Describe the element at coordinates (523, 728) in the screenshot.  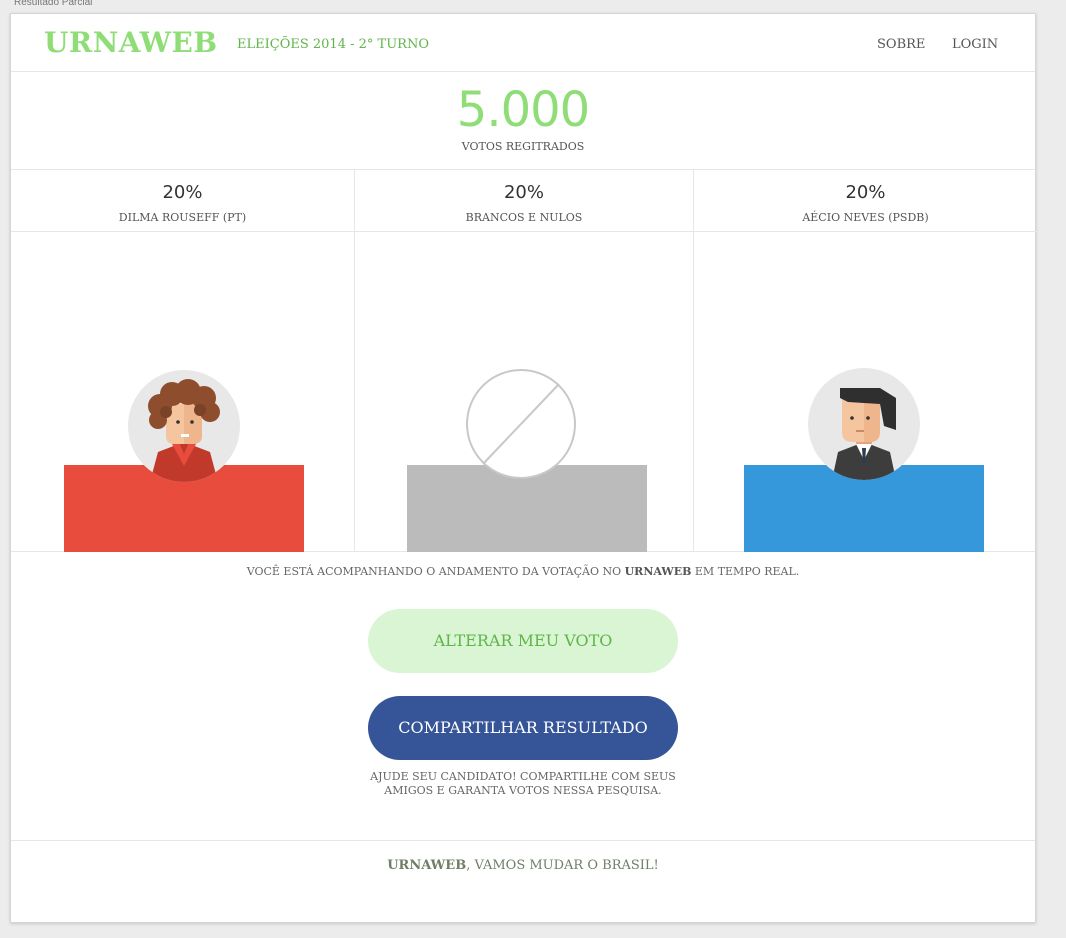
I see `share-result-button: COMPARTILHAR RESULTADO` at that location.